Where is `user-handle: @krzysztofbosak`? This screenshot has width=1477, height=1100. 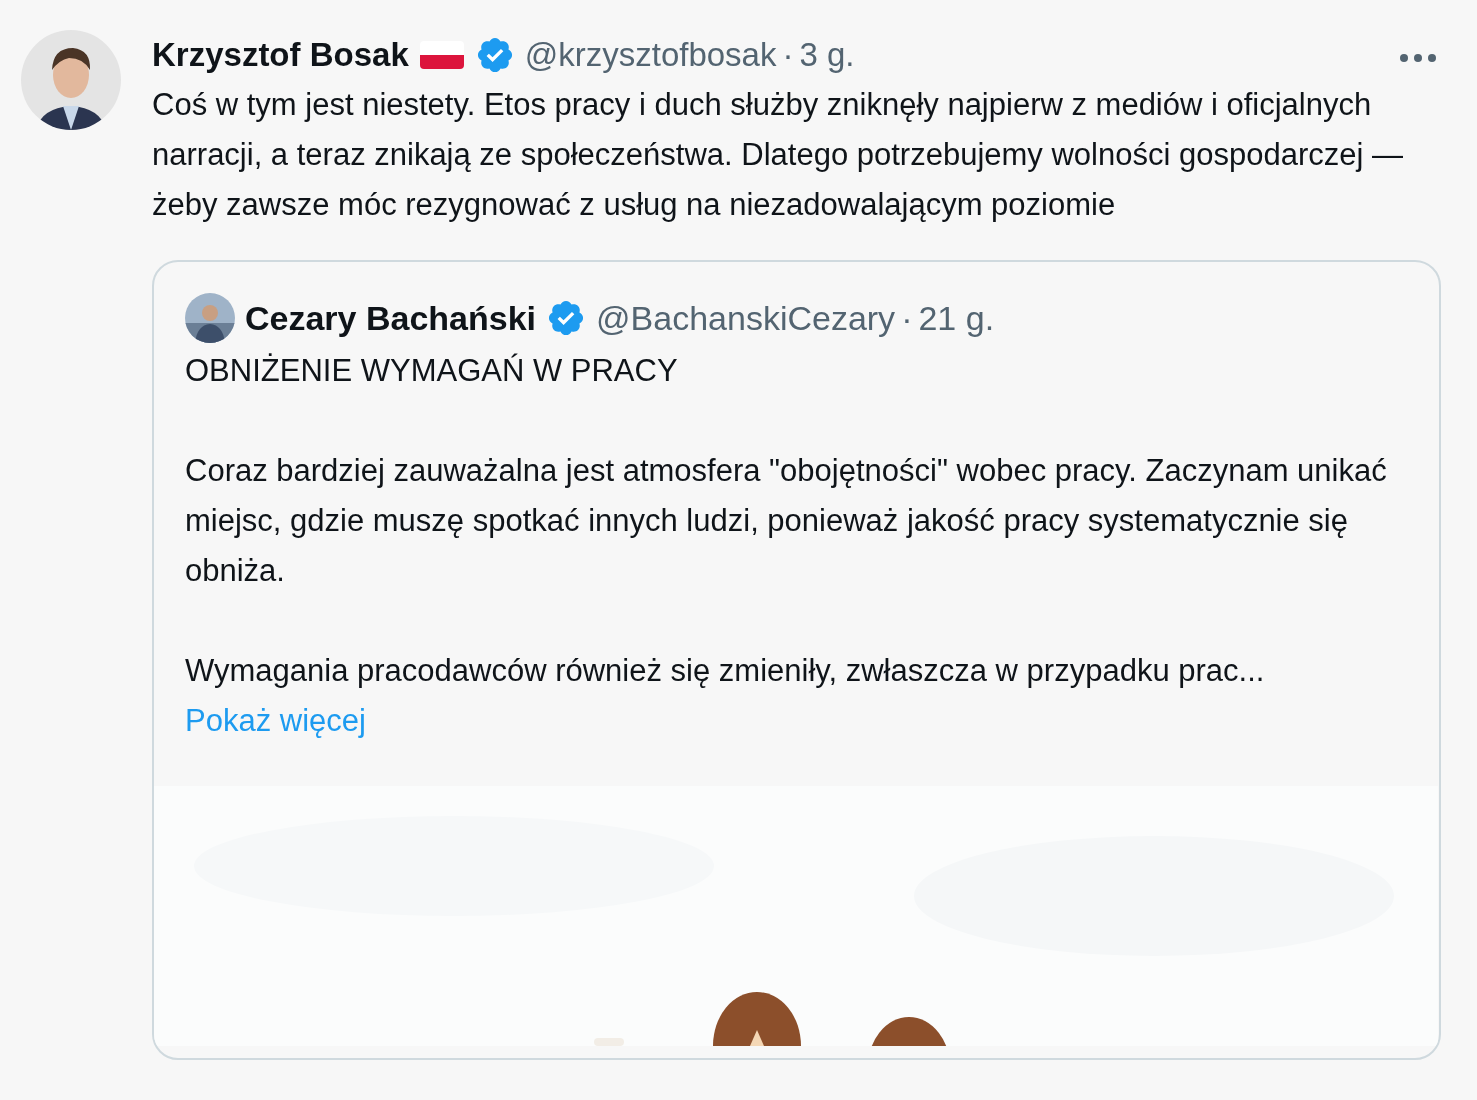
user-handle: @krzysztofbosak is located at coordinates (650, 55).